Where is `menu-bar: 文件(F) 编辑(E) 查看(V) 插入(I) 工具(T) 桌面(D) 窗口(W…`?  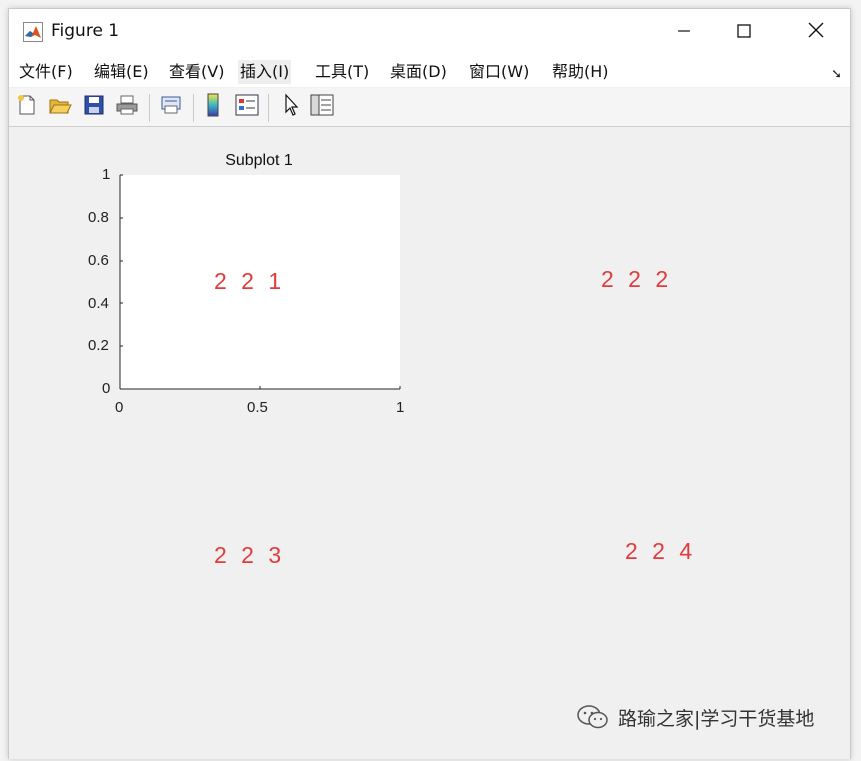 menu-bar: 文件(F) 编辑(E) 查看(V) 插入(I) 工具(T) 桌面(D) 窗口(W… is located at coordinates (429, 71).